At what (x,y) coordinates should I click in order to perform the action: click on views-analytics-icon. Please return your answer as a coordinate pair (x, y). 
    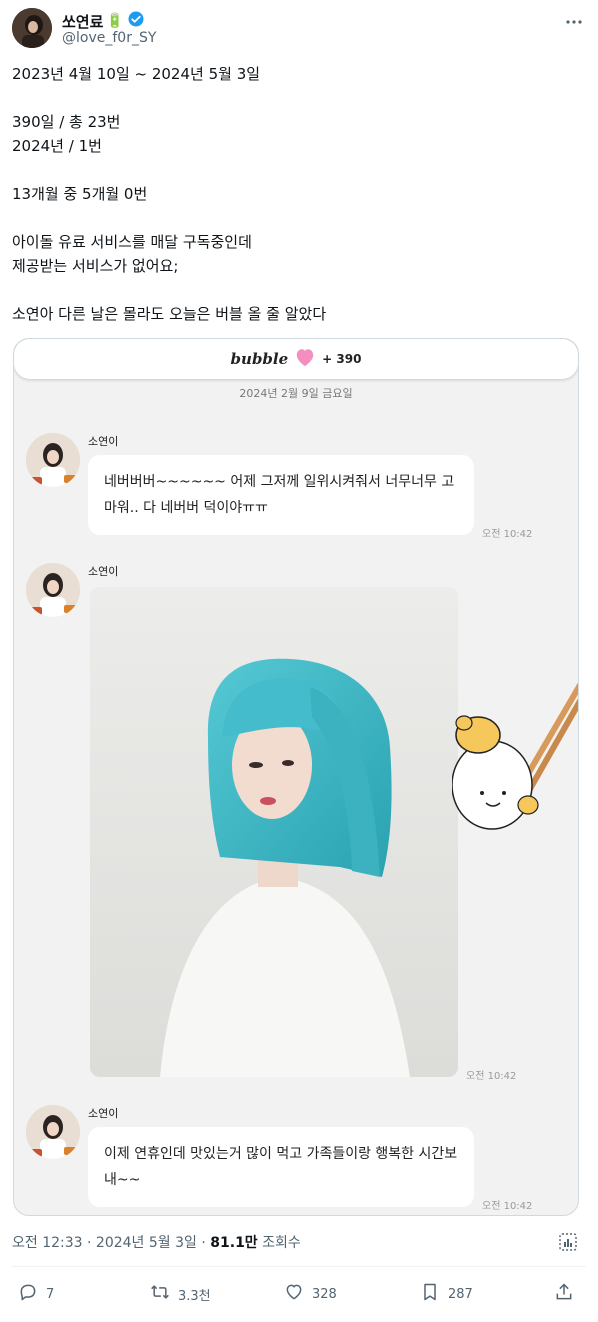
    Looking at the image, I should click on (568, 1242).